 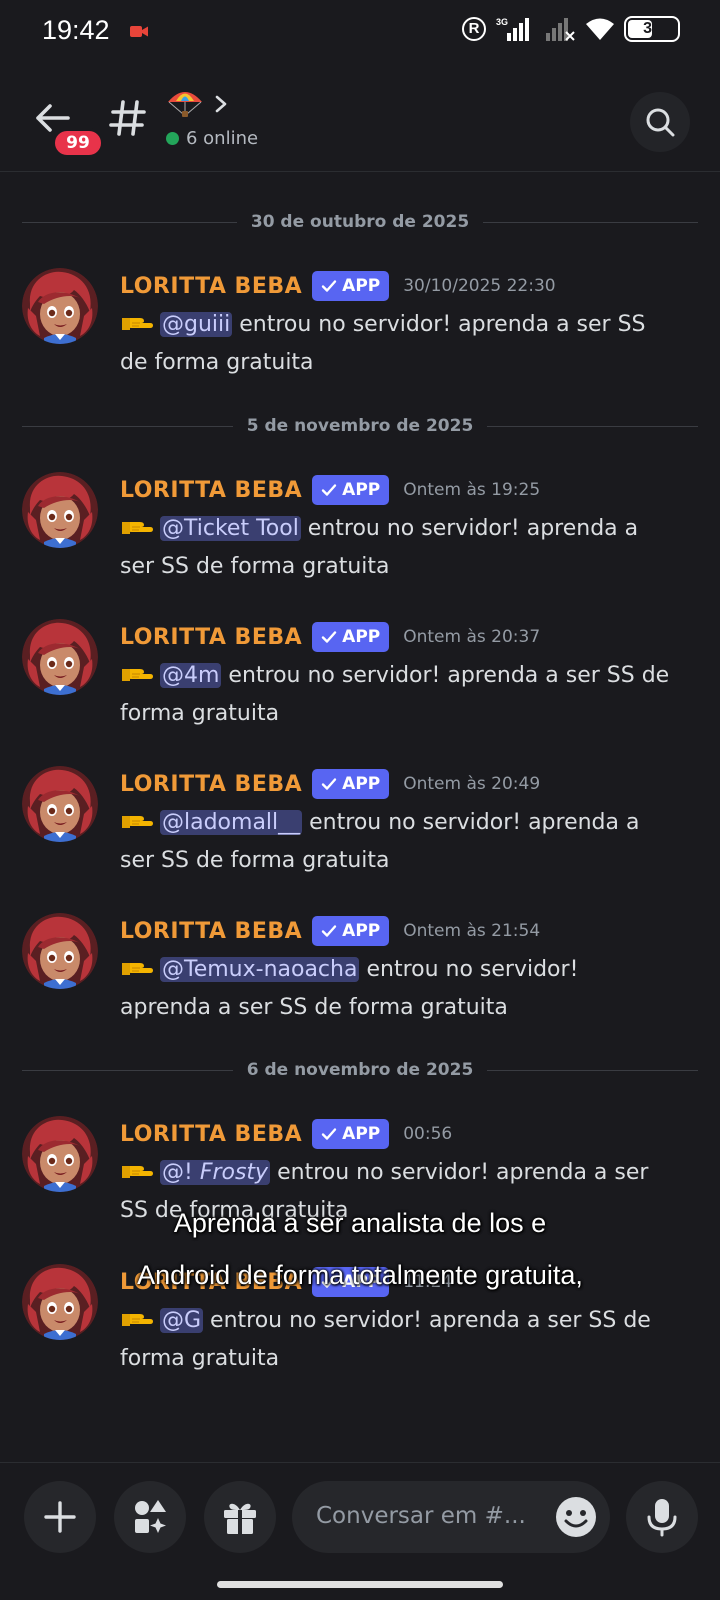 I want to click on plus-icon, so click(x=60, y=1517).